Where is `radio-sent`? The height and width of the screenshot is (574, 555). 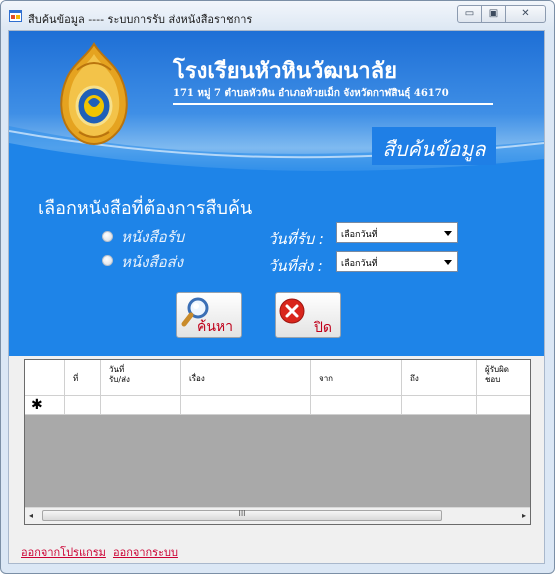 radio-sent is located at coordinates (107, 260).